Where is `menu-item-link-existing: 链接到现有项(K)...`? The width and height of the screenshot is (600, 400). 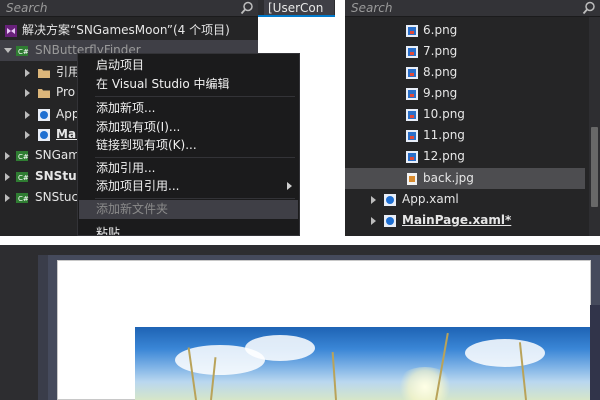 menu-item-link-existing: 链接到现有项(K)... is located at coordinates (188, 145).